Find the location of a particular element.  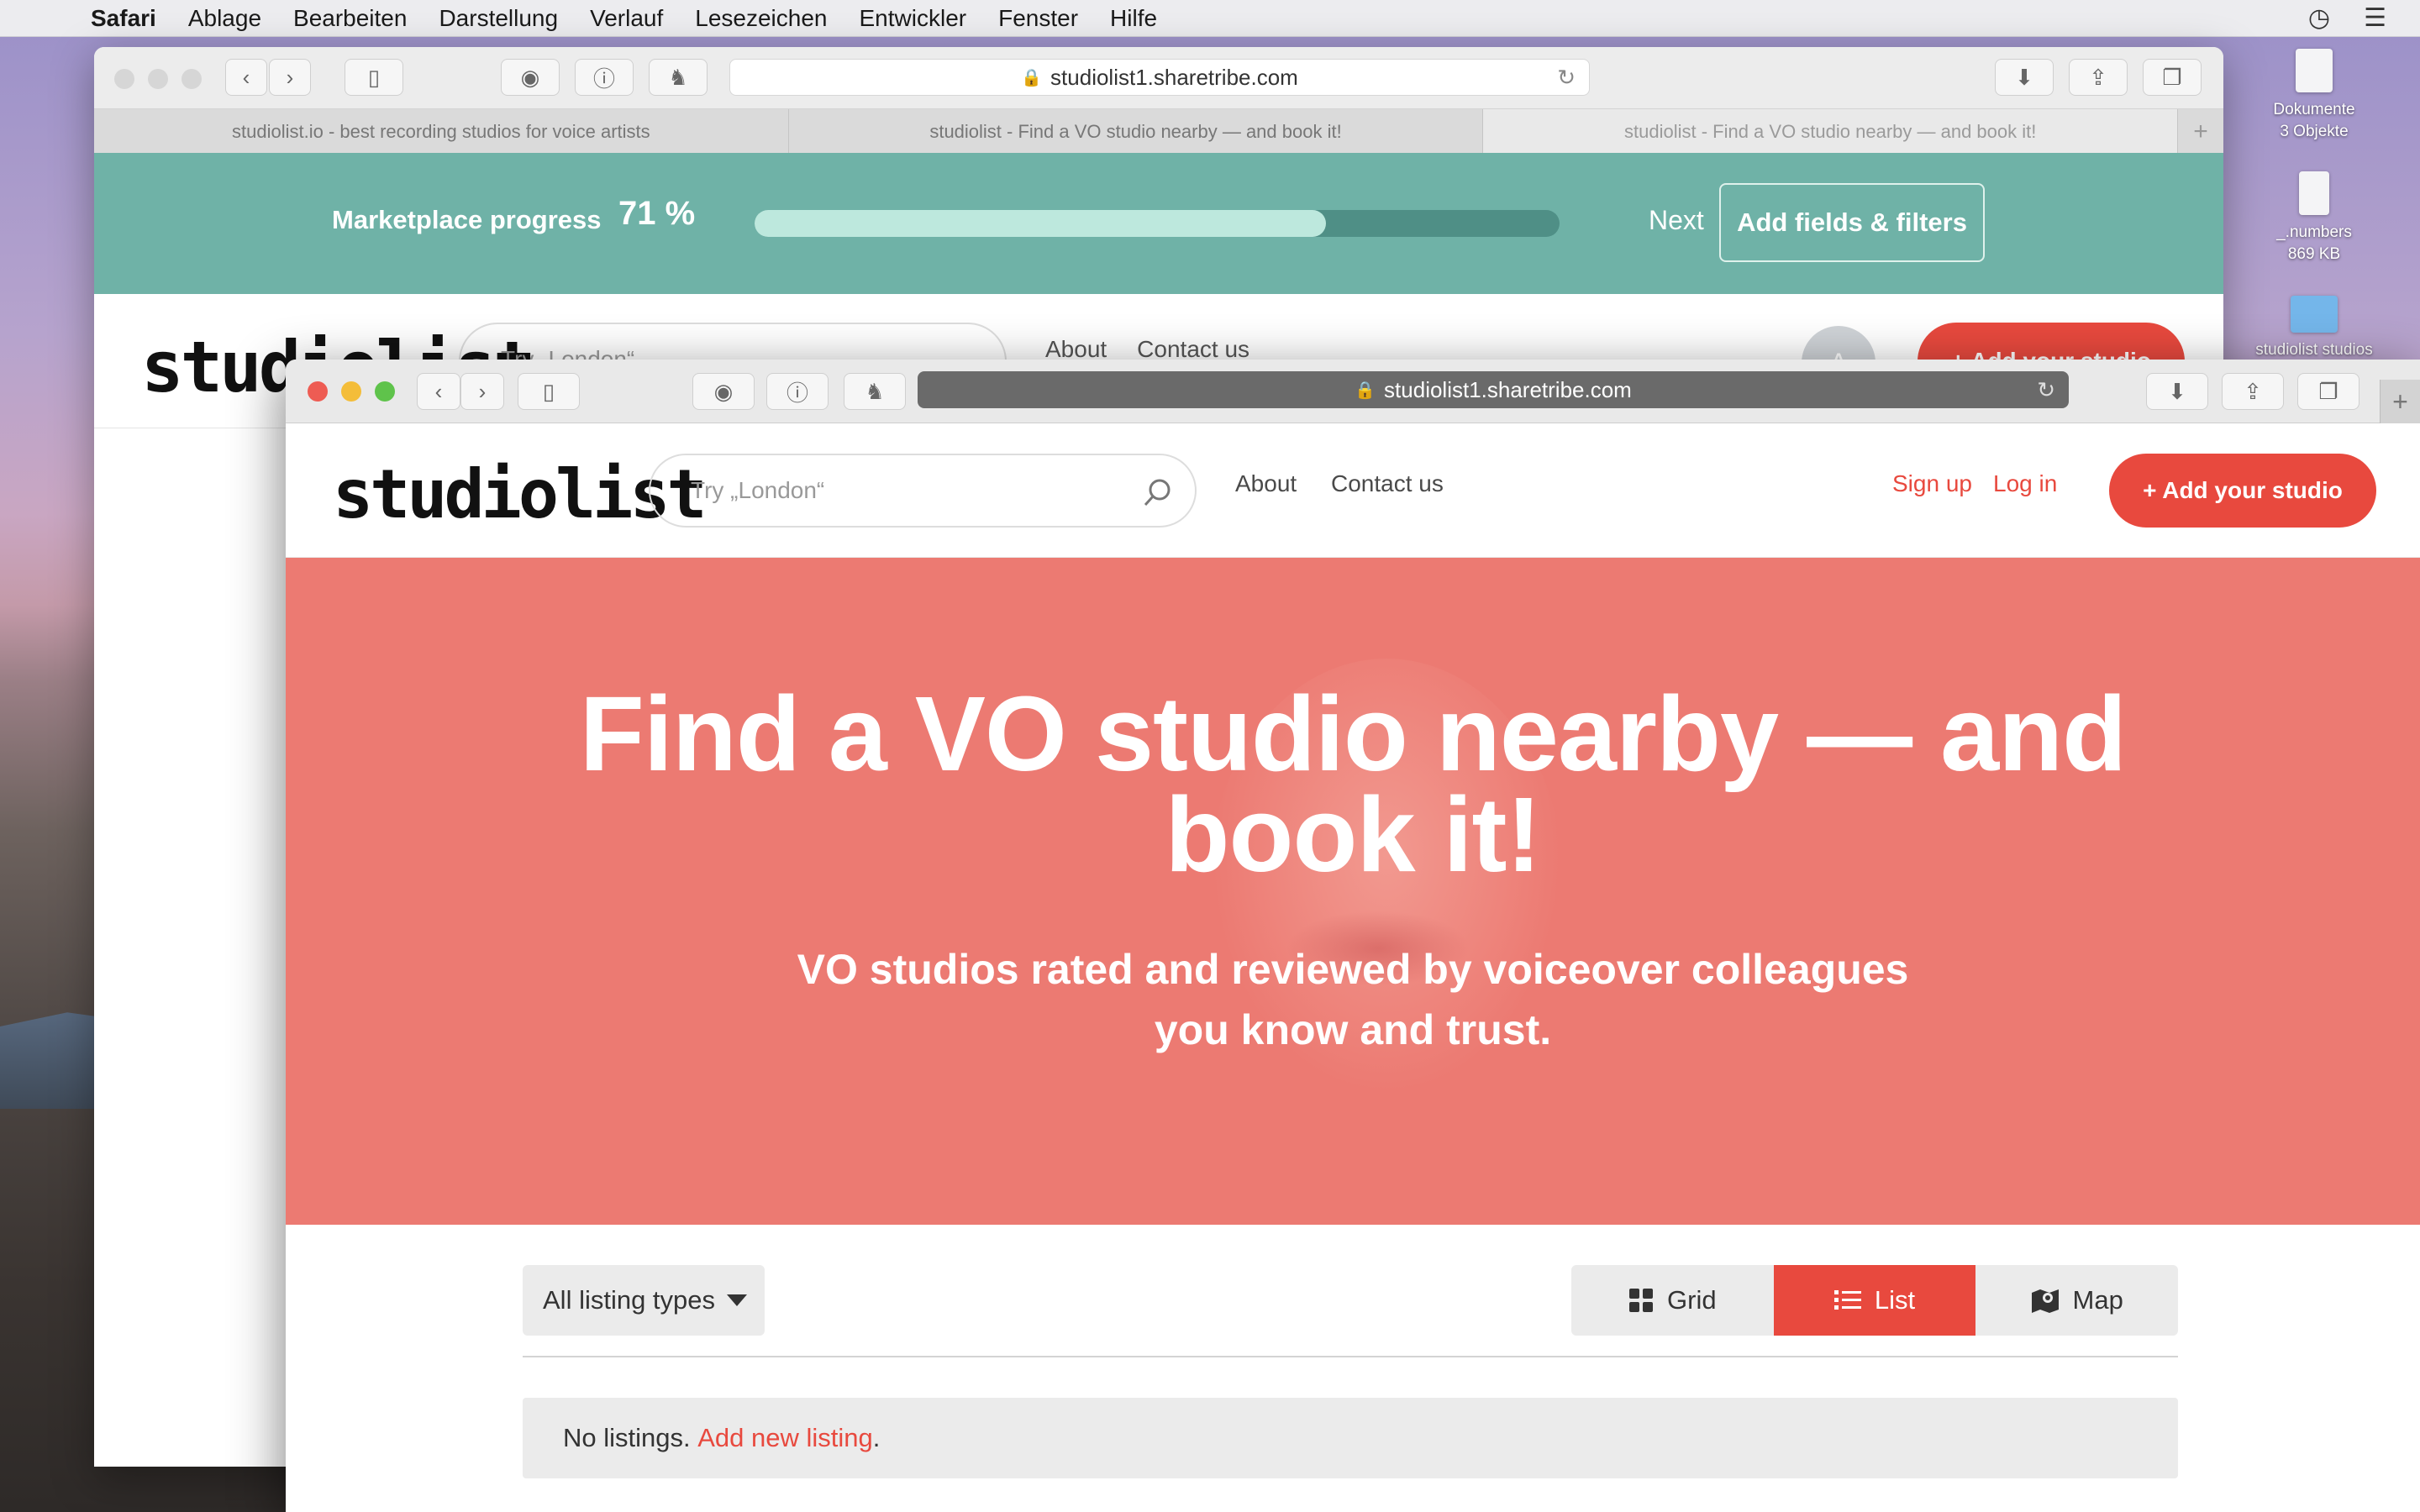

chevron-left-icon: ‹ is located at coordinates (438, 391).